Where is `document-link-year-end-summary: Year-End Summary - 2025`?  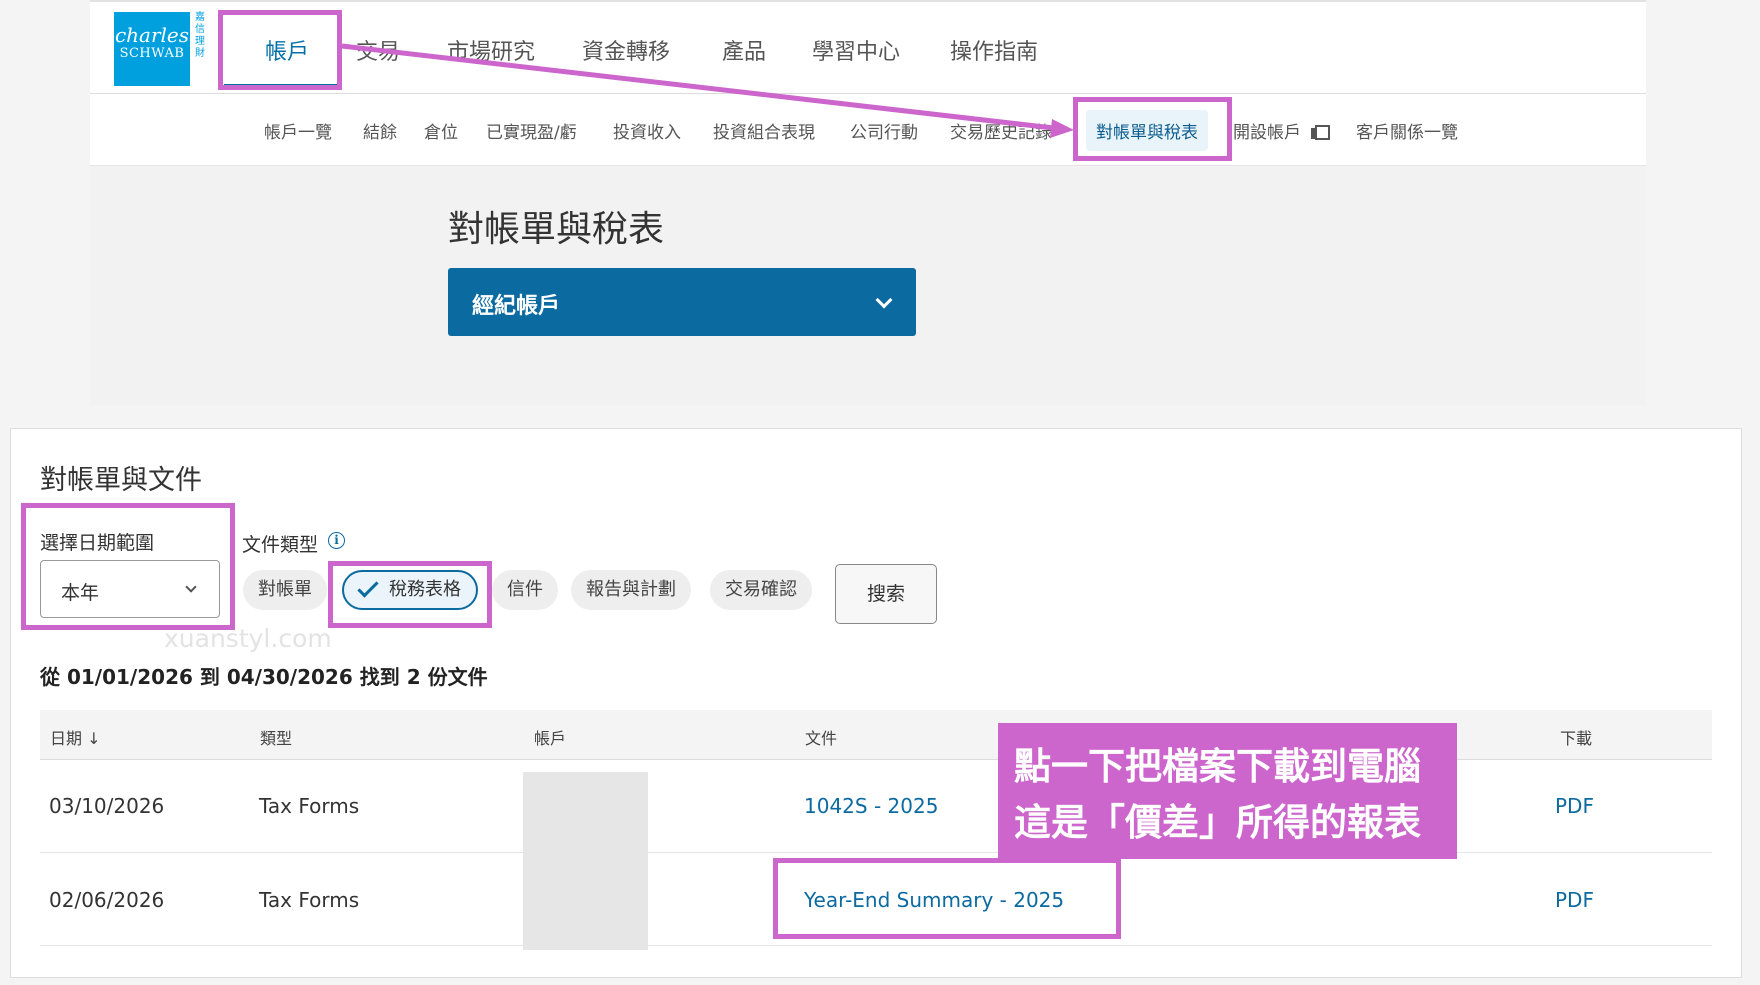
document-link-year-end-summary: Year-End Summary - 2025 is located at coordinates (934, 900).